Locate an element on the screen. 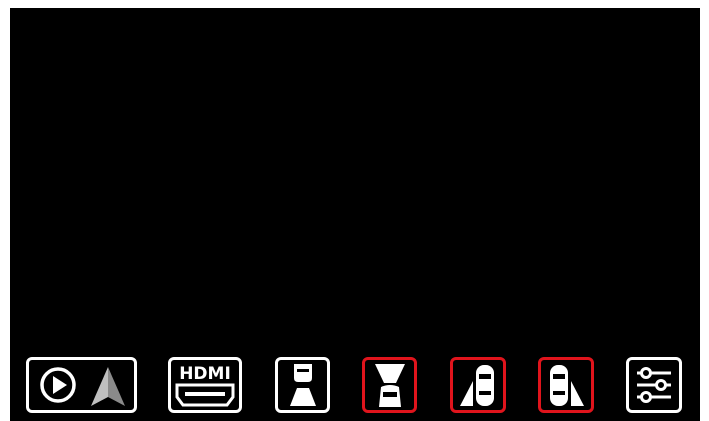 This screenshot has height=421, width=709. sliders-settings-icon is located at coordinates (654, 385).